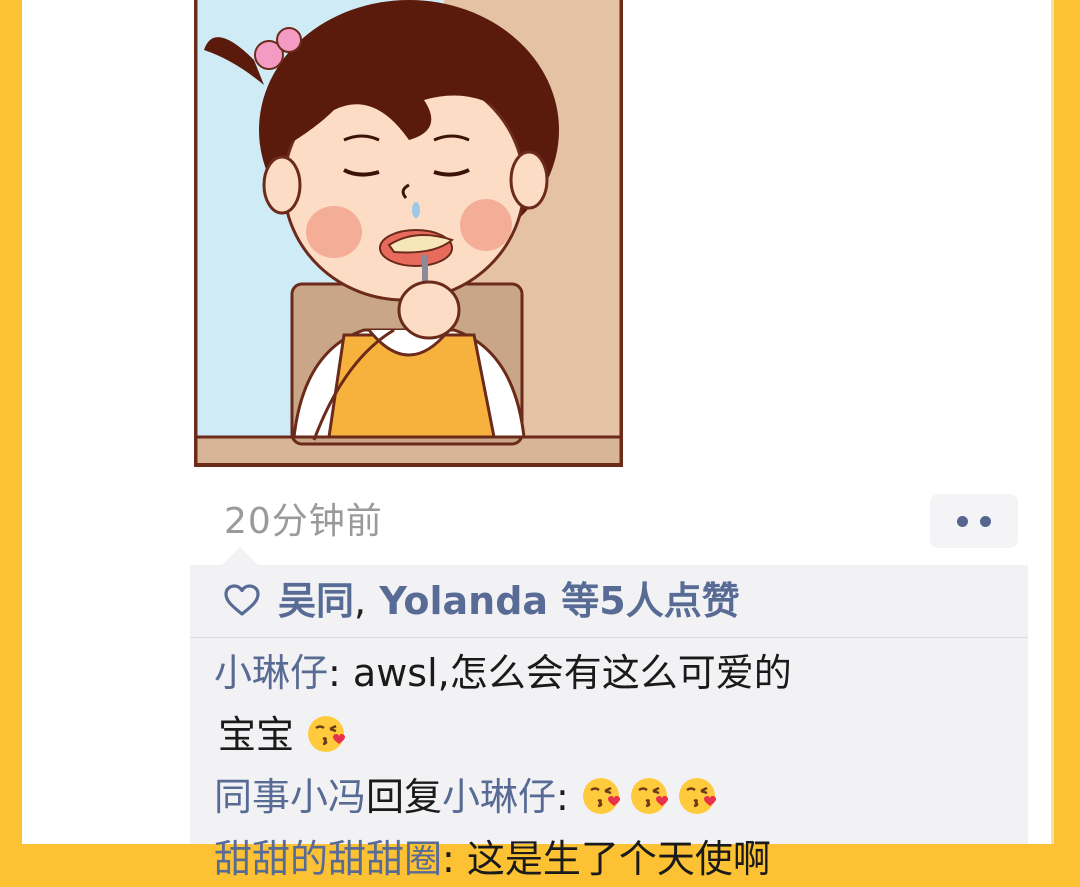 This screenshot has height=887, width=1080. Describe the element at coordinates (1052, 422) in the screenshot. I see `card-edge` at that location.